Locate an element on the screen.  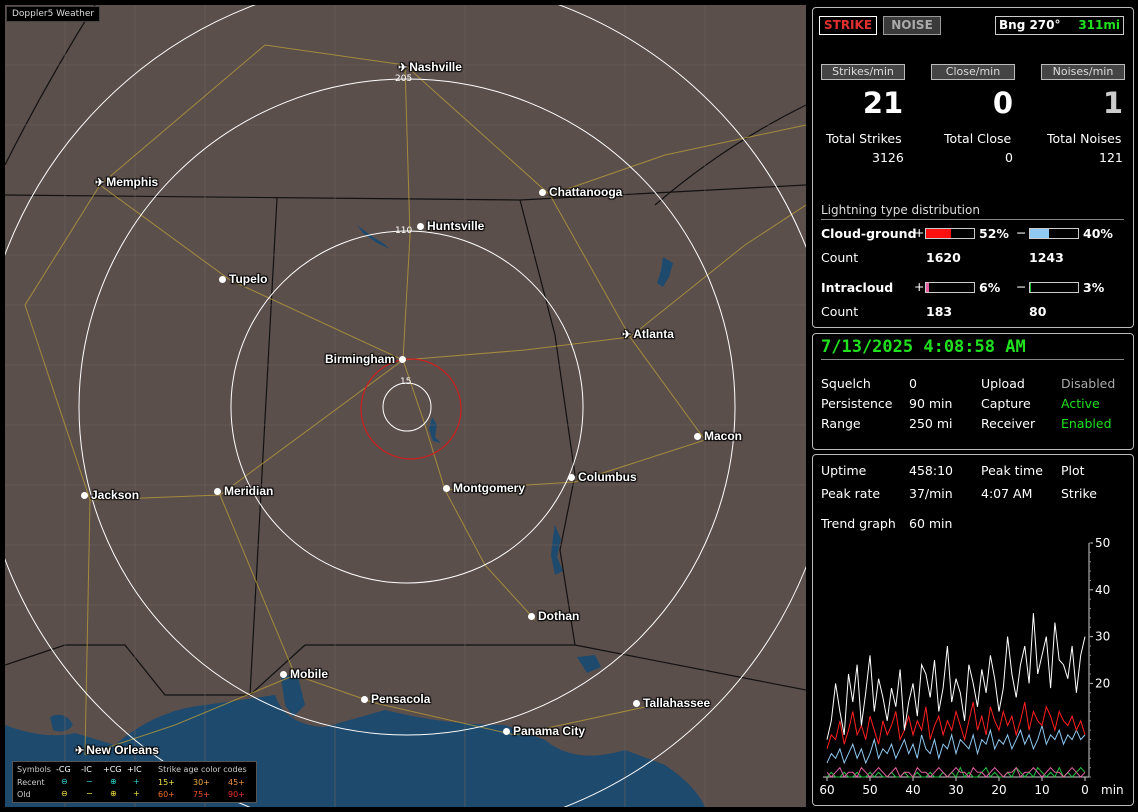
age-75: 75+ is located at coordinates (201, 794).